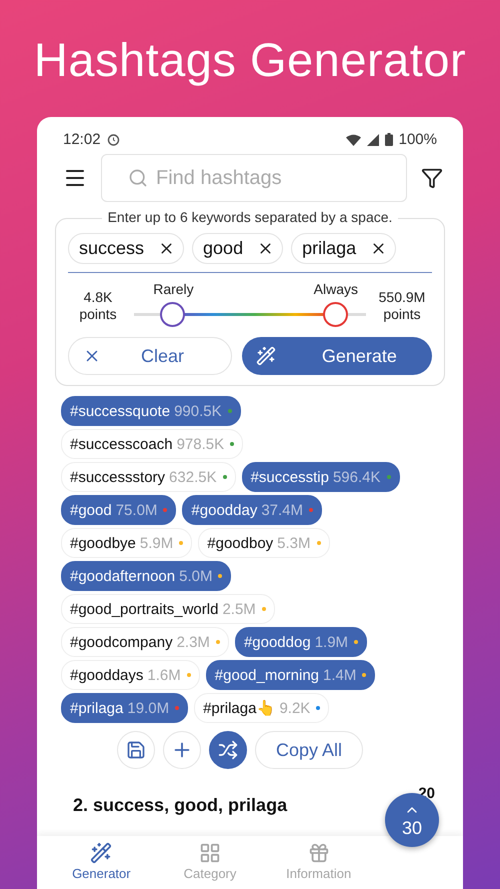 The image size is (500, 889). Describe the element at coordinates (145, 642) in the screenshot. I see `hashtag-chip: #goodcompany 2.3M` at that location.